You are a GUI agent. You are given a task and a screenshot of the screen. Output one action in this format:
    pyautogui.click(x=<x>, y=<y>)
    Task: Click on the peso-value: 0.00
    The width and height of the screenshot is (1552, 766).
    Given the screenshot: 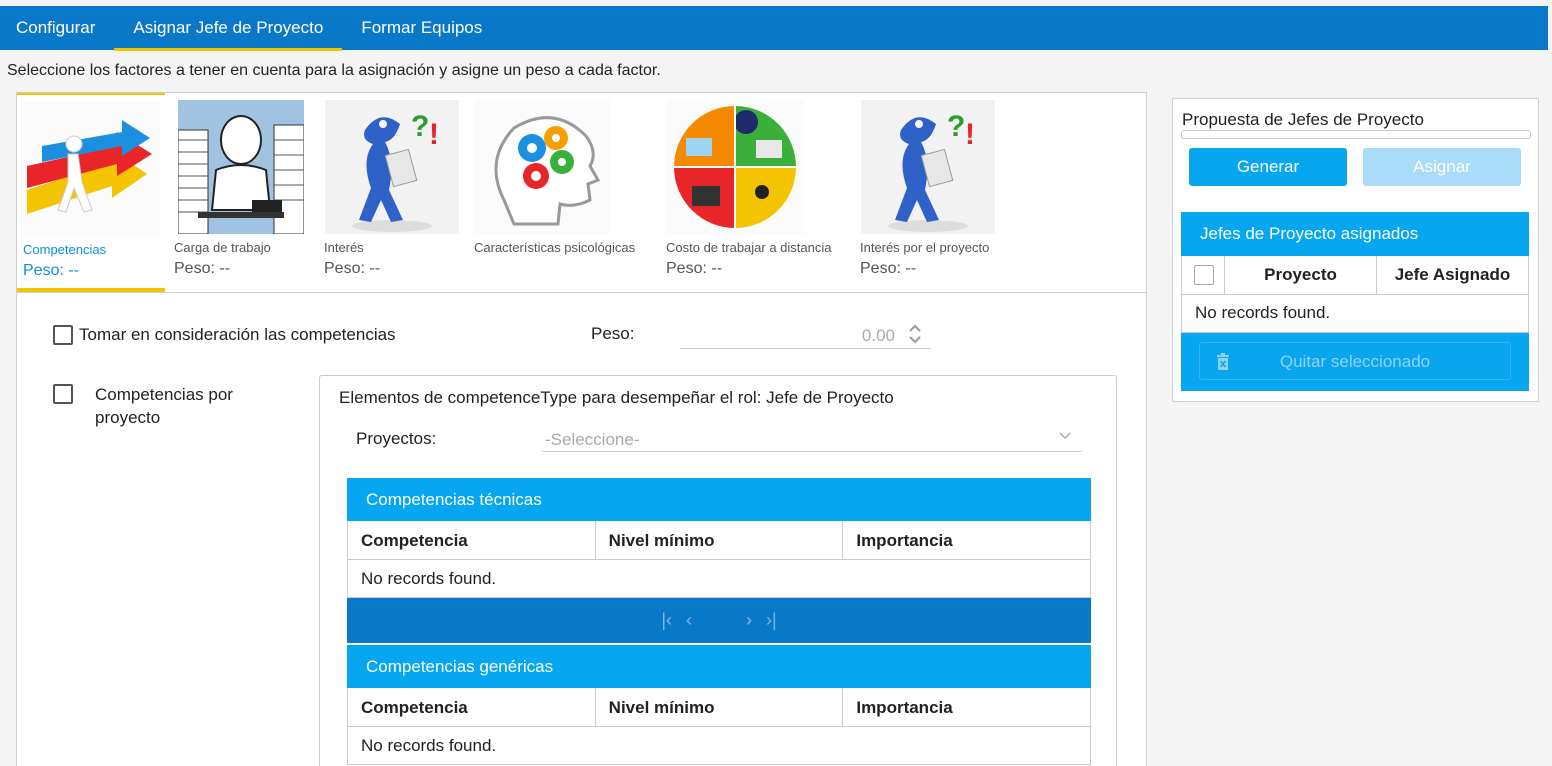 What is the action you would take?
    pyautogui.click(x=878, y=335)
    